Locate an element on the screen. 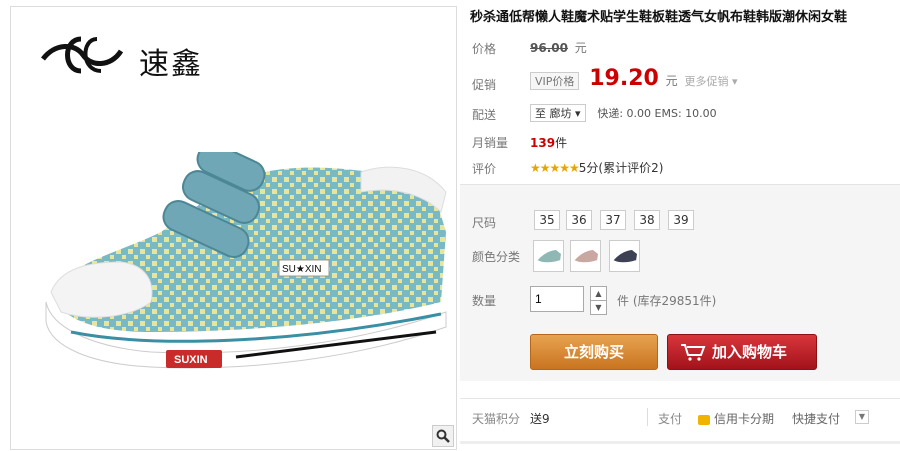  monthly-sales-unit: 件 is located at coordinates (561, 143).